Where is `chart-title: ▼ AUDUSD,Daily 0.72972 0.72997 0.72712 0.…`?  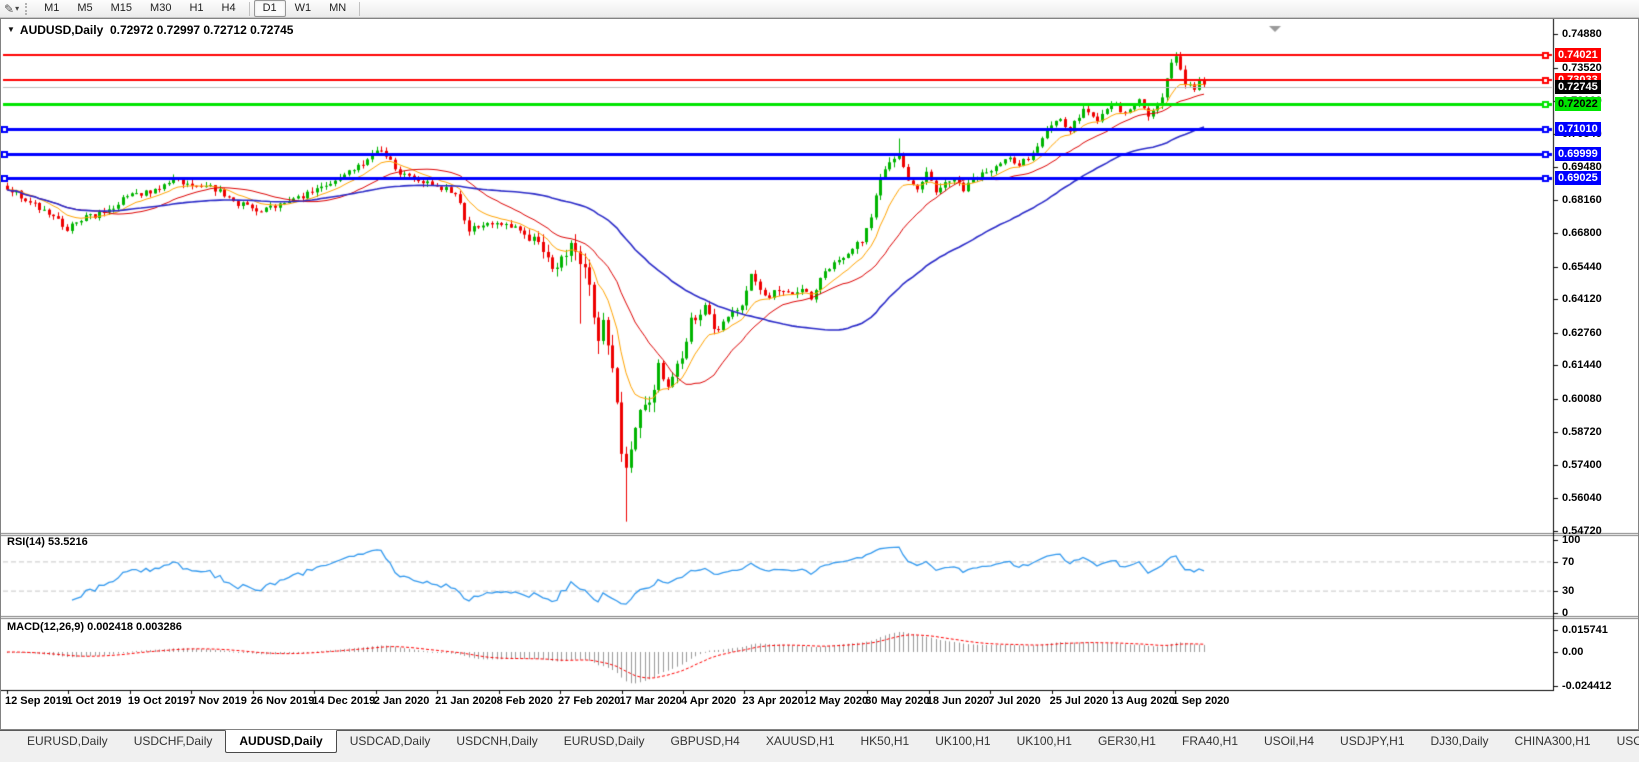
chart-title: ▼ AUDUSD,Daily 0.72972 0.72997 0.72712 0.… is located at coordinates (150, 30).